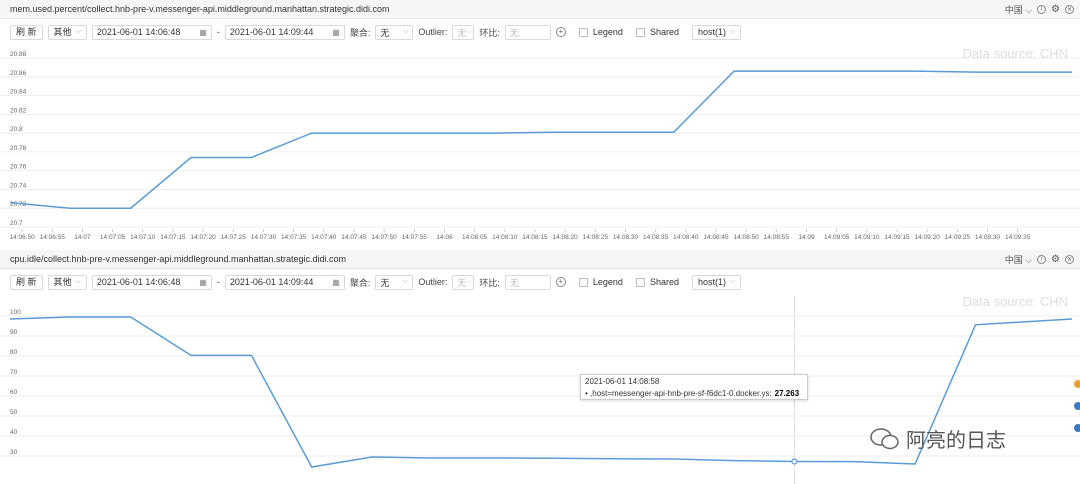 The height and width of the screenshot is (484, 1080). I want to click on x-tick-label: 14:08:35, so click(656, 237).